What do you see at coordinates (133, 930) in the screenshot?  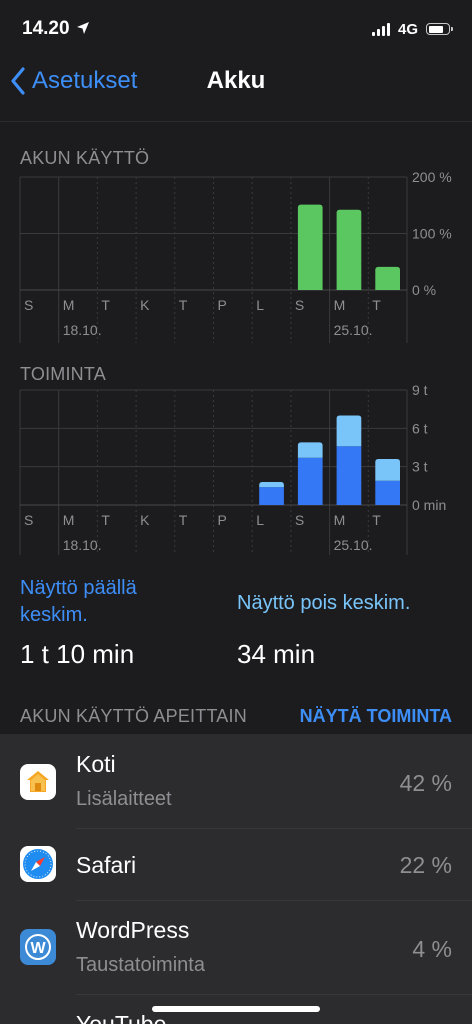 I see `app-name: WordPress` at bounding box center [133, 930].